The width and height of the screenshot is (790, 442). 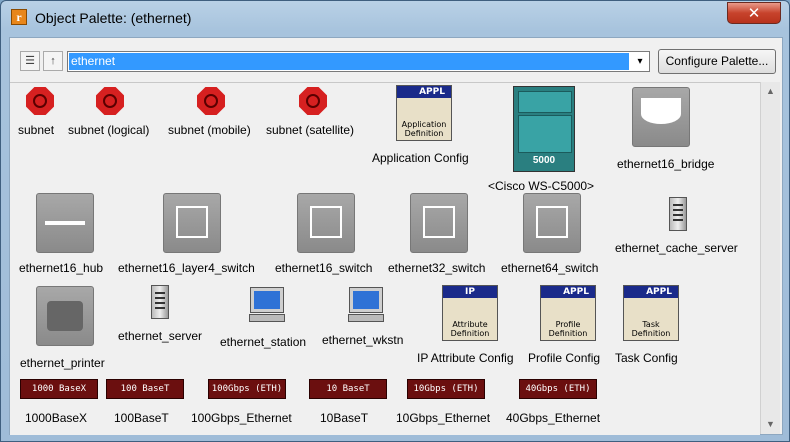 I want to click on item-label: 10Gbps_Ethernet, so click(x=443, y=418).